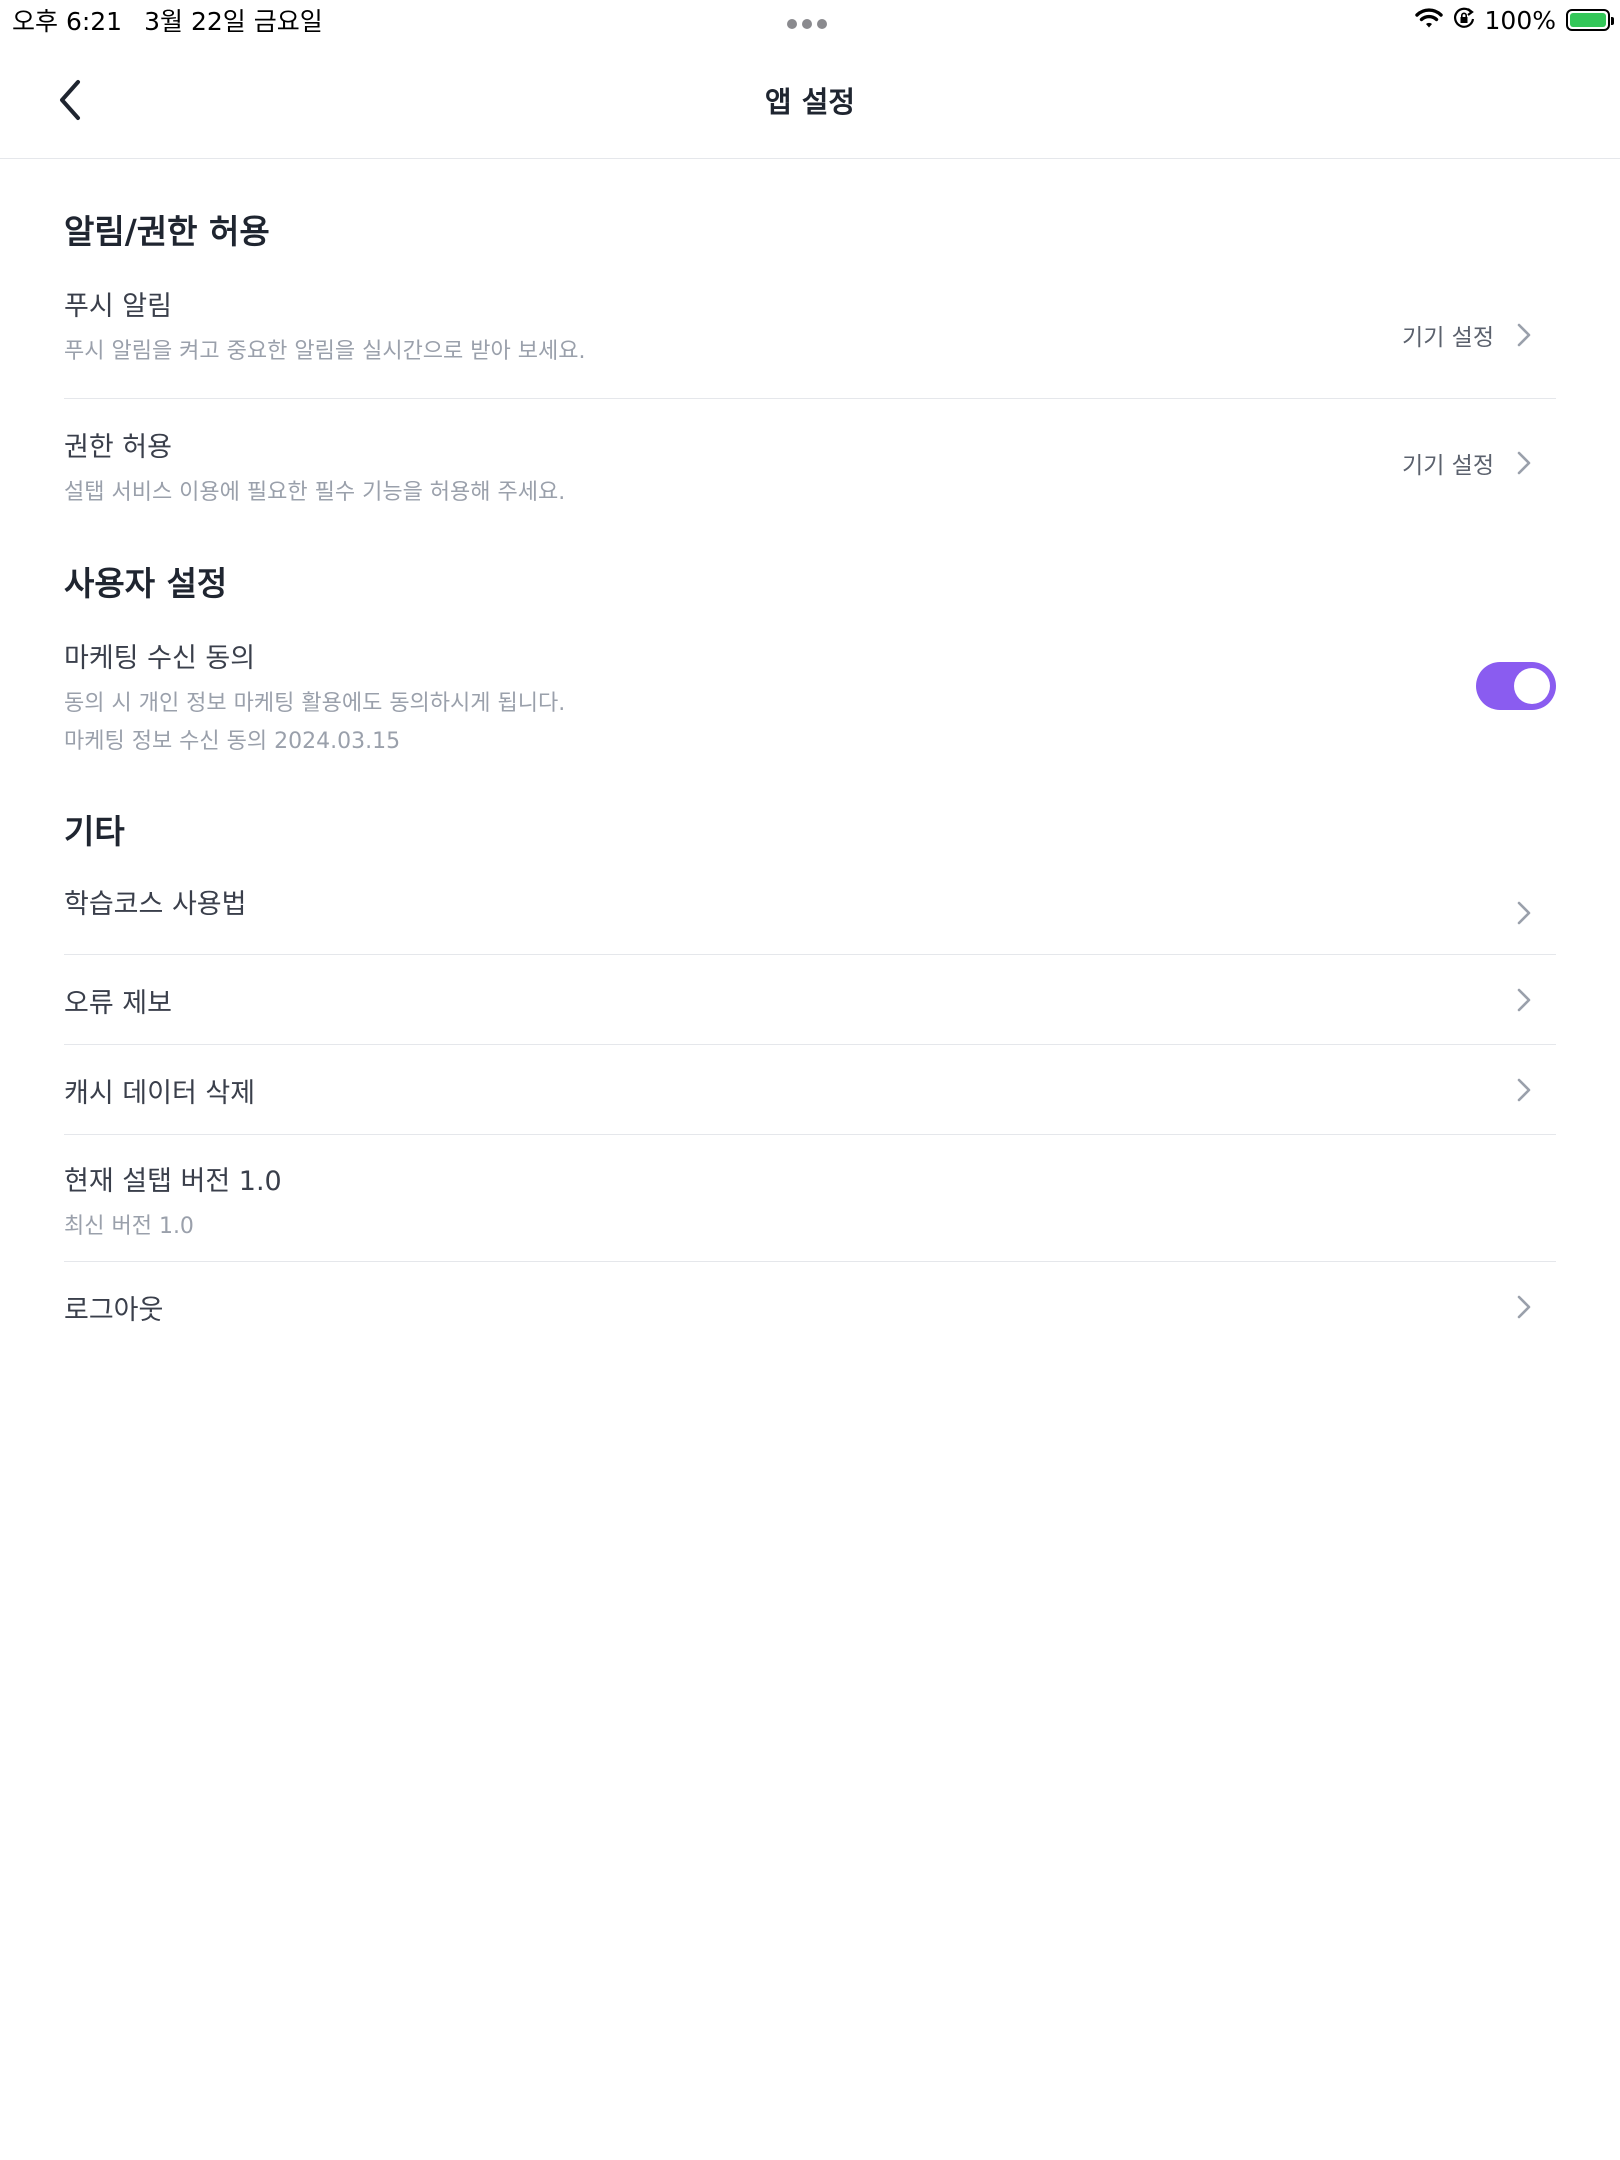 This screenshot has width=1620, height=2160. Describe the element at coordinates (1464, 20) in the screenshot. I see `orientation-lock-icon` at that location.